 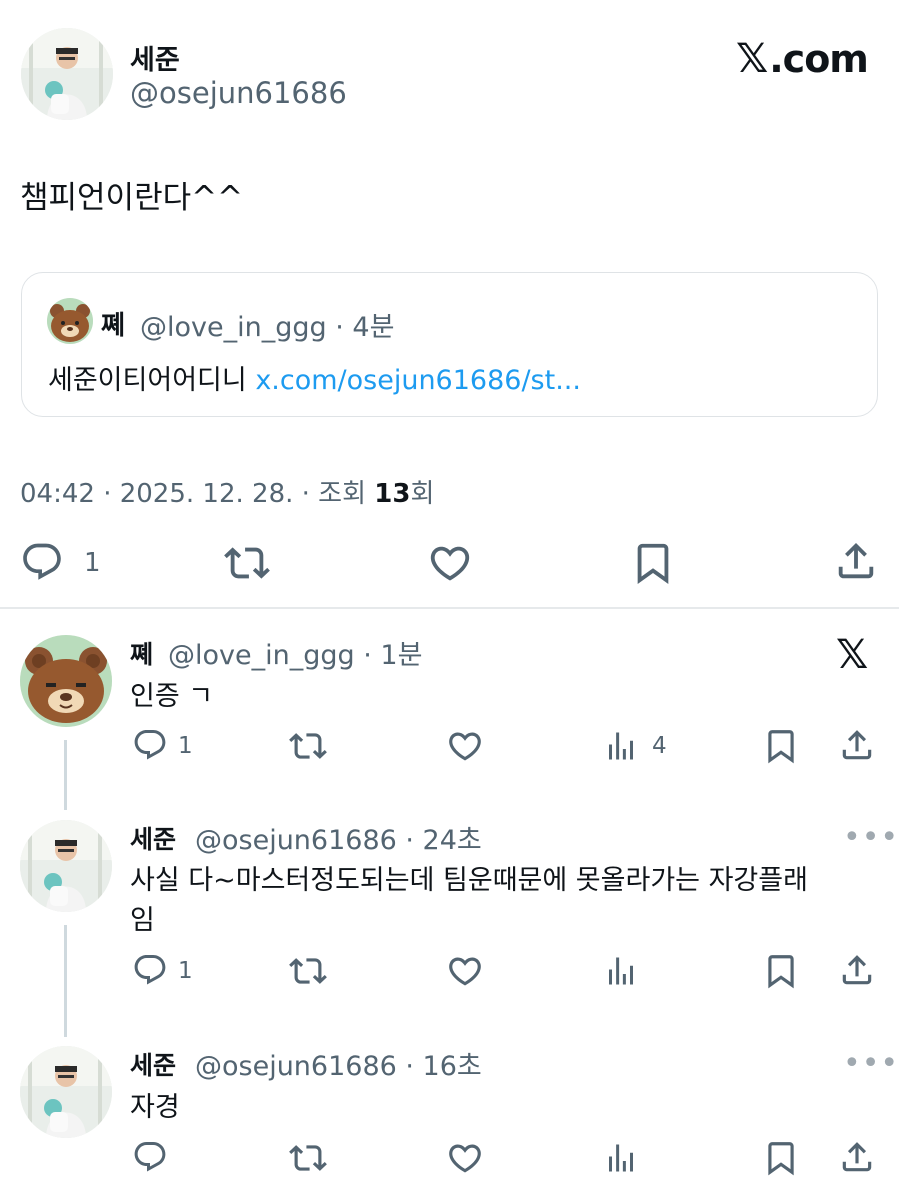 I want to click on quote-author-name: 쪠, so click(x=113, y=326).